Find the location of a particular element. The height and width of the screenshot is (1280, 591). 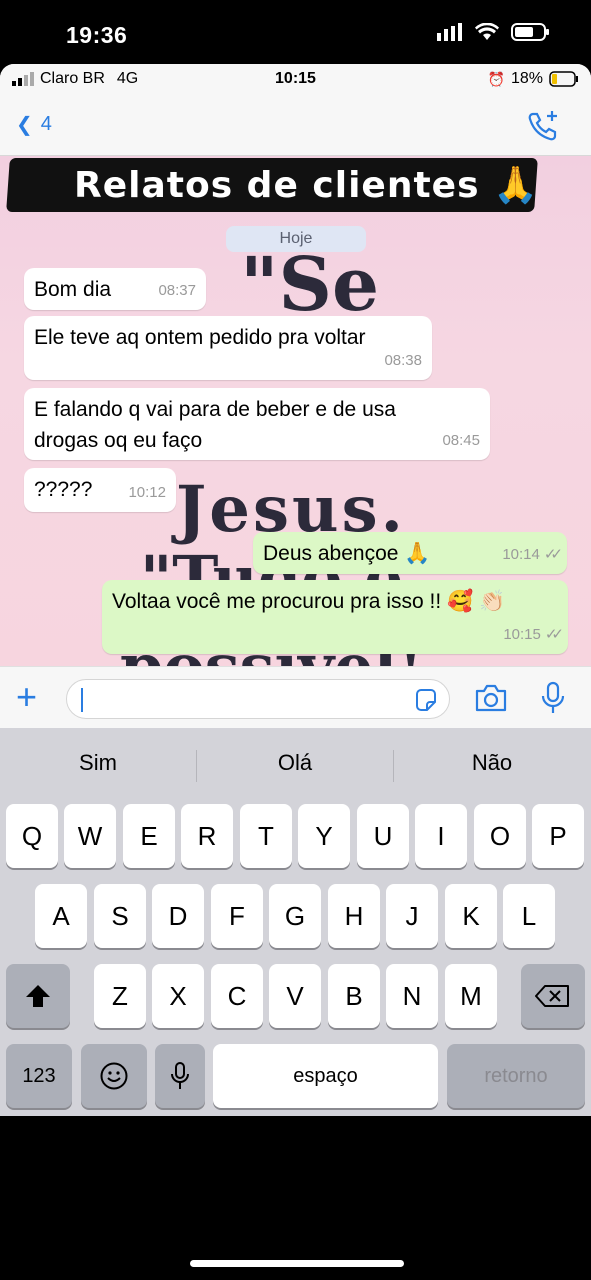

emoji-icon is located at coordinates (114, 1076).